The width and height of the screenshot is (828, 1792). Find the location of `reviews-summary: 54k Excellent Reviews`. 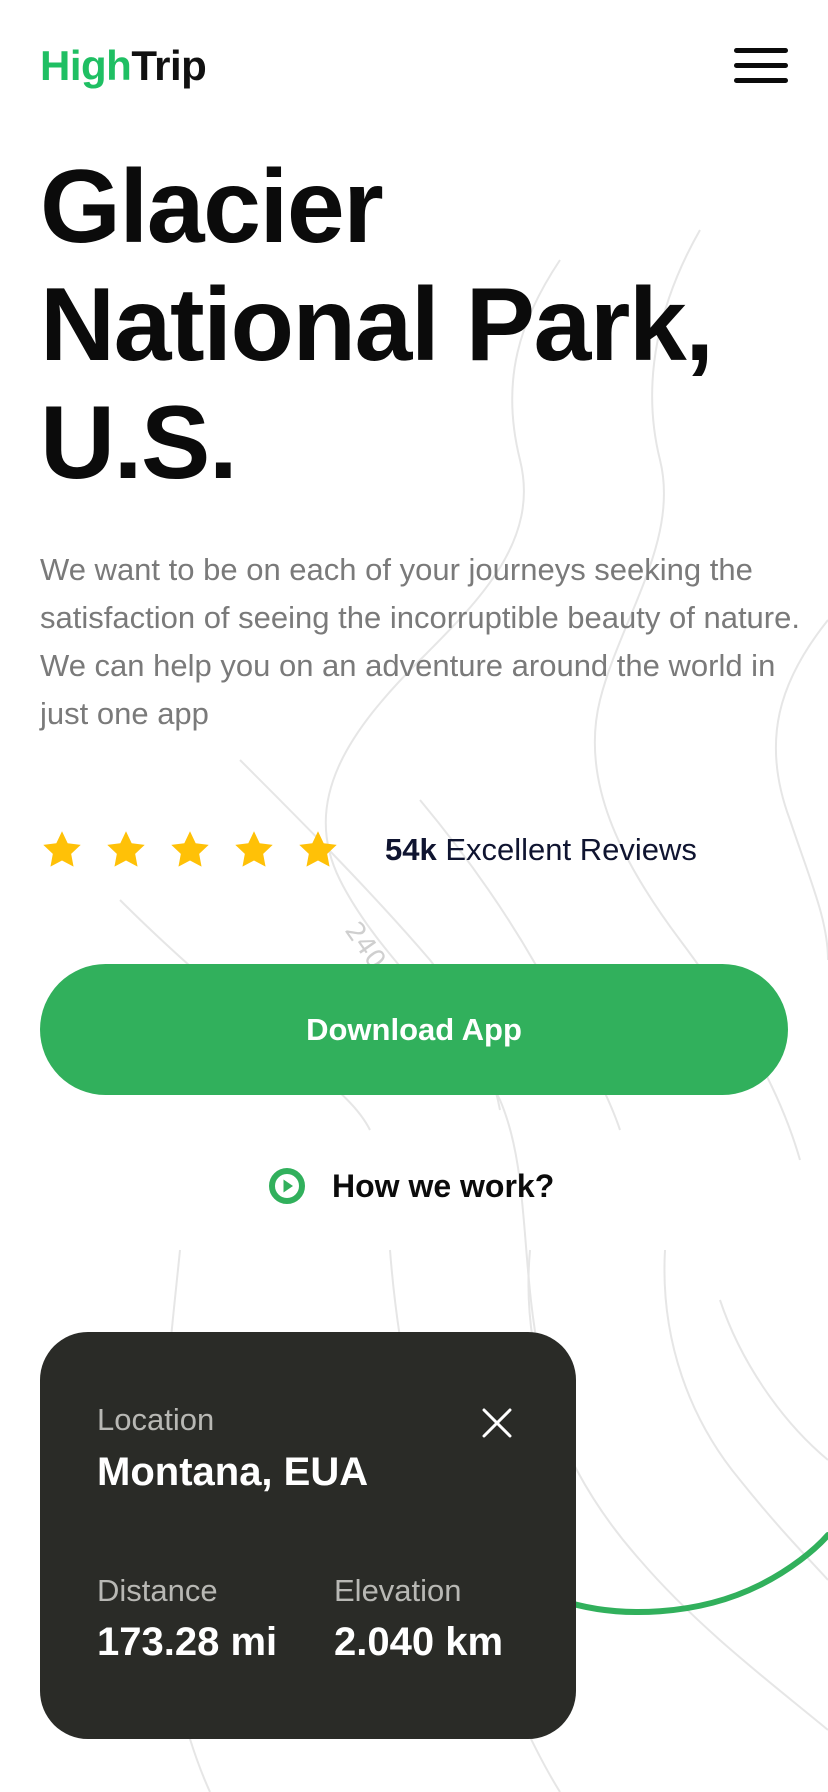

reviews-summary: 54k Excellent Reviews is located at coordinates (541, 850).